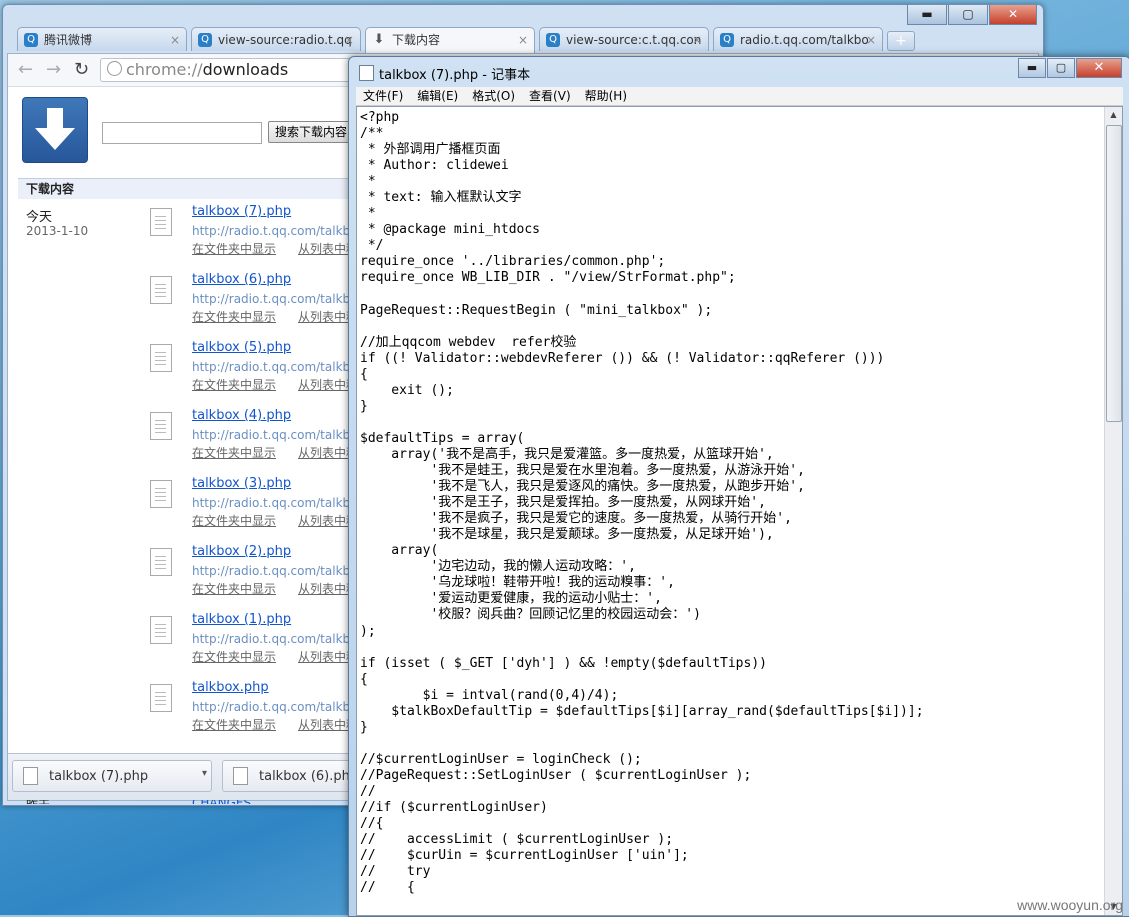 This screenshot has width=1129, height=917. I want to click on tab-view-source-ct: Q view-source:c.t.qq.con ×, so click(624, 39).